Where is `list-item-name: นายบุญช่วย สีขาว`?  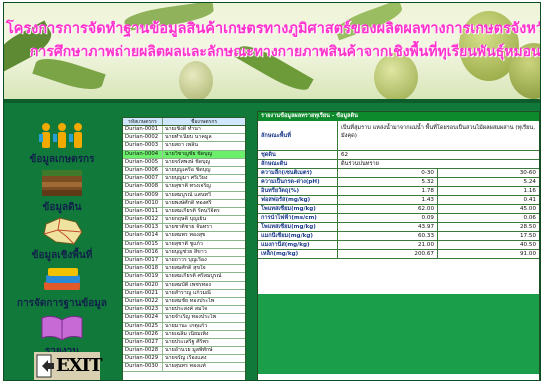 list-item-name: นายบุญช่วย สีขาว is located at coordinates (186, 251).